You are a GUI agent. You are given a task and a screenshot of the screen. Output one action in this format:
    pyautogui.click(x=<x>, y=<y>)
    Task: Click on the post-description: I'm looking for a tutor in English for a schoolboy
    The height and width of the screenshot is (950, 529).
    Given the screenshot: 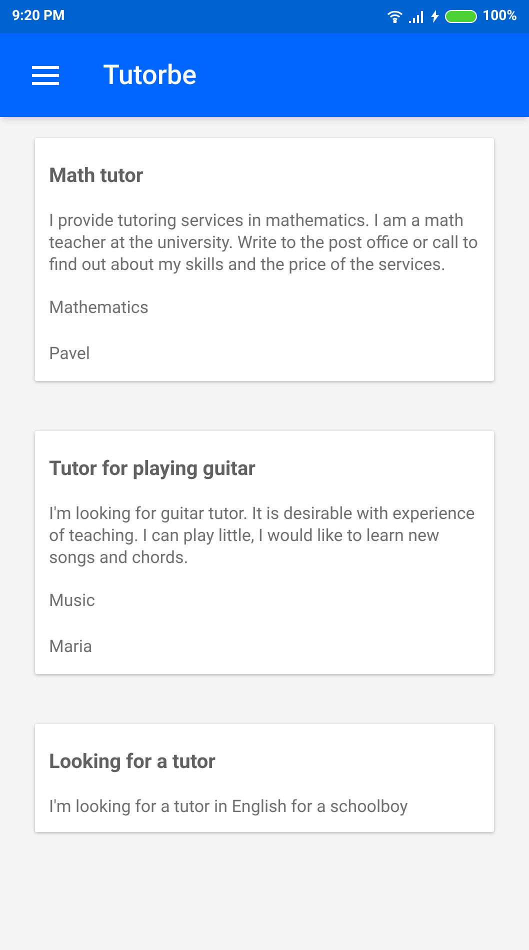 What is the action you would take?
    pyautogui.click(x=229, y=807)
    